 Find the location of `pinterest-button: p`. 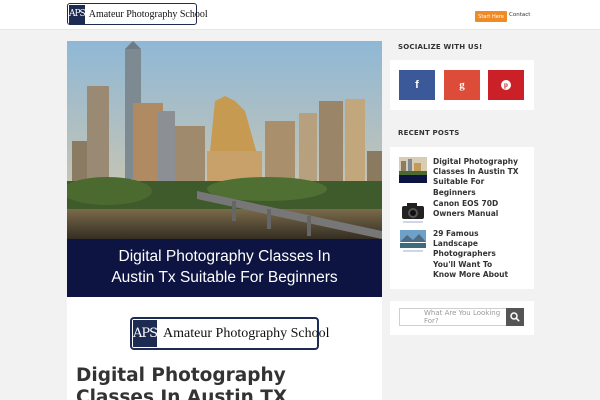

pinterest-button: p is located at coordinates (506, 85).